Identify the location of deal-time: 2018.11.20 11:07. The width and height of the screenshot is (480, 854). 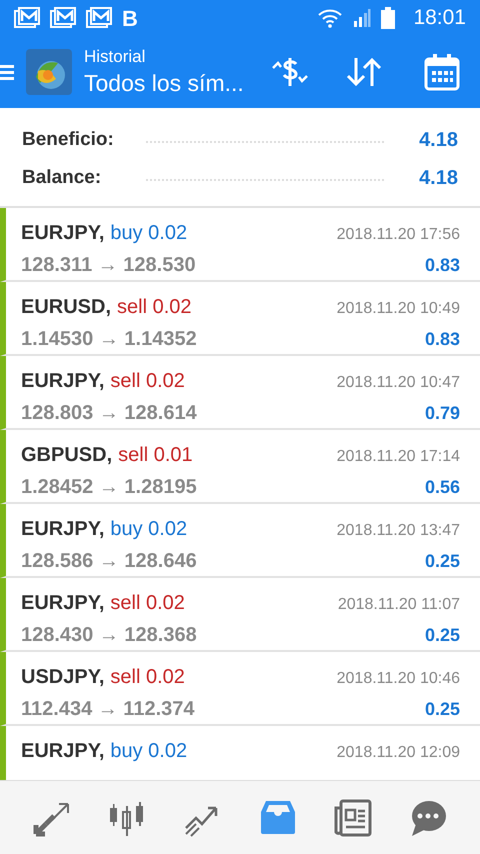
(399, 605).